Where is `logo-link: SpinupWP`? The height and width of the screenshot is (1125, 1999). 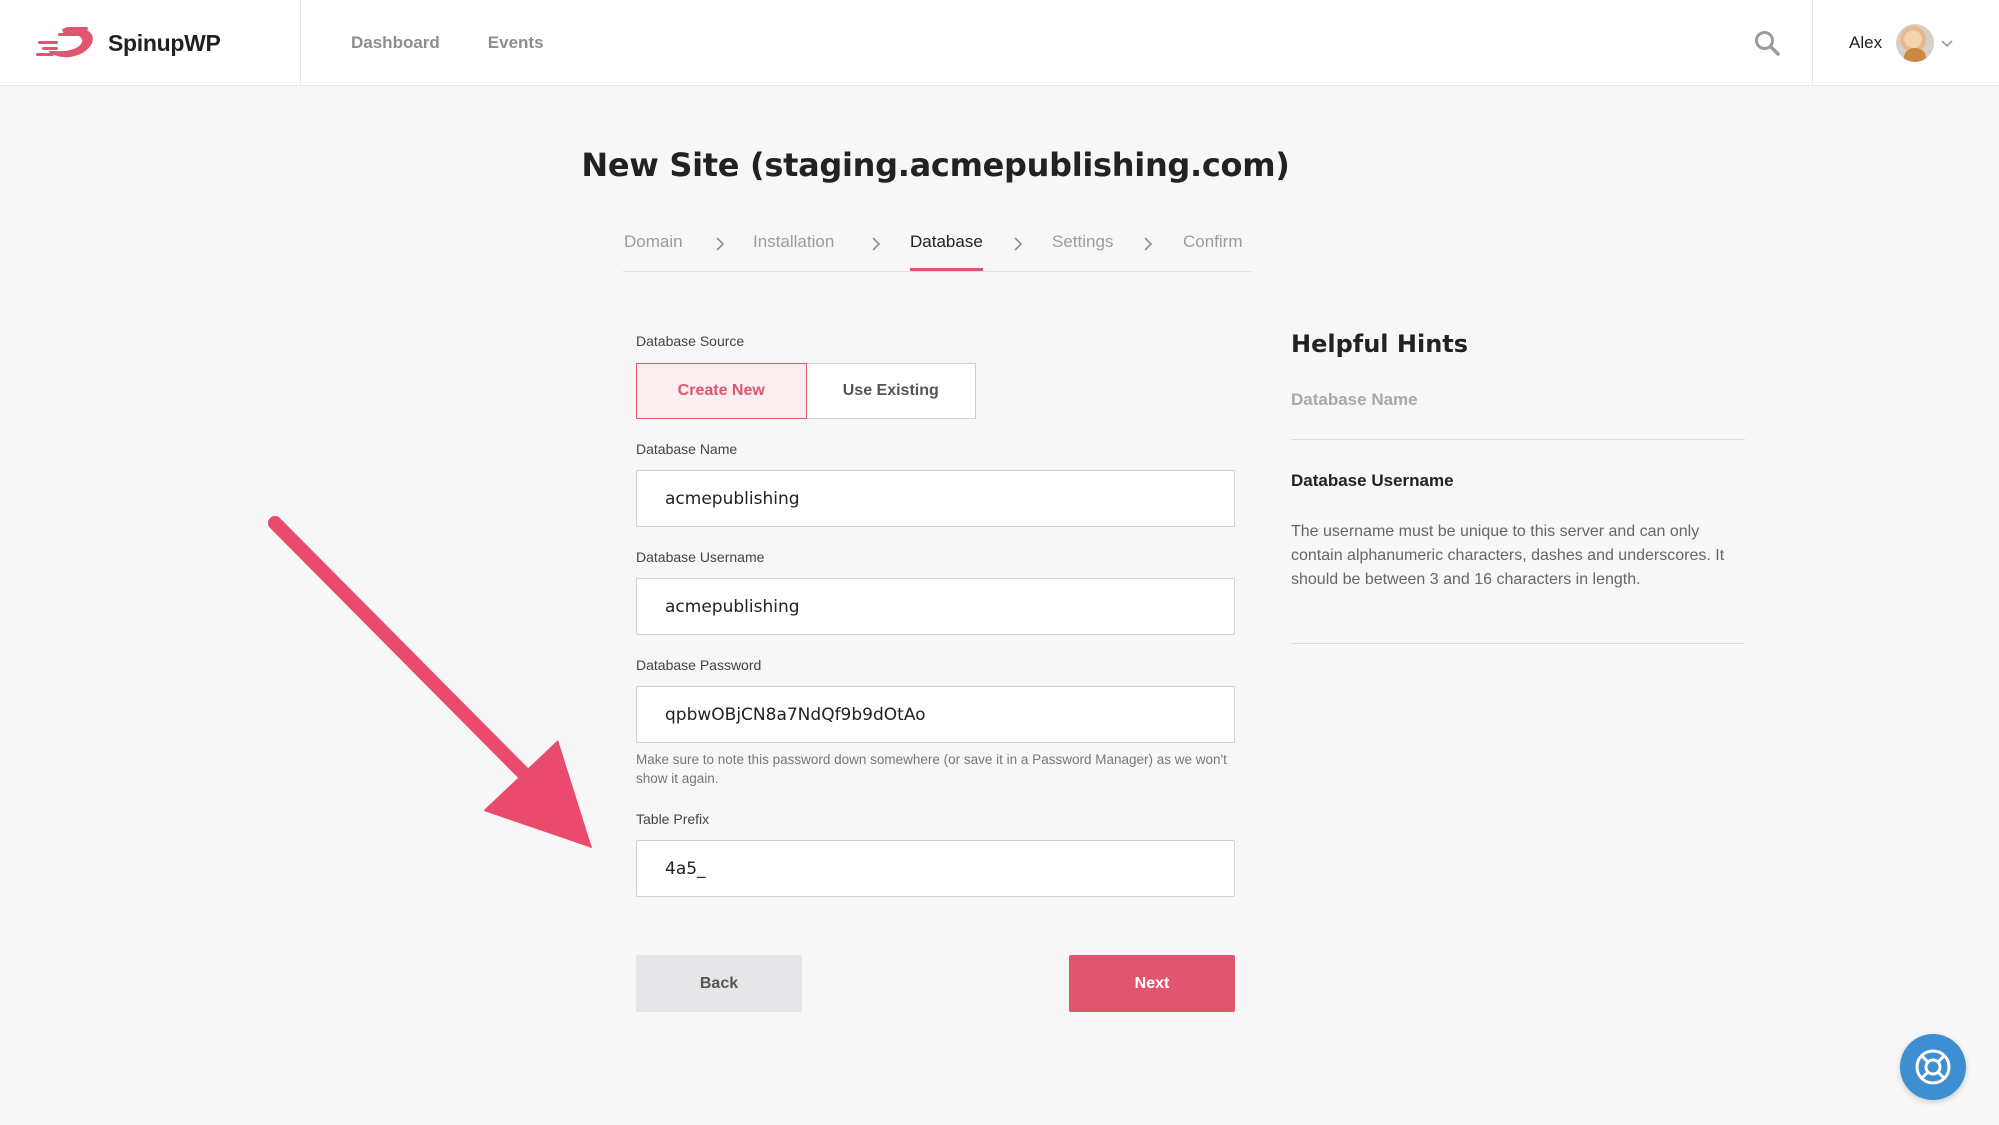 logo-link: SpinupWP is located at coordinates (150, 43).